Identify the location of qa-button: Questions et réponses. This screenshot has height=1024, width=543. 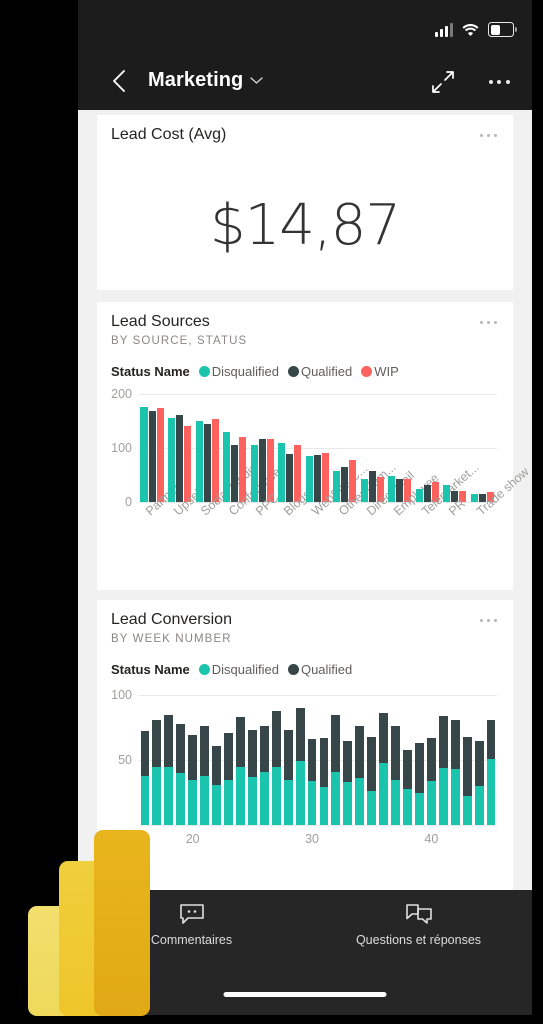
(418, 923).